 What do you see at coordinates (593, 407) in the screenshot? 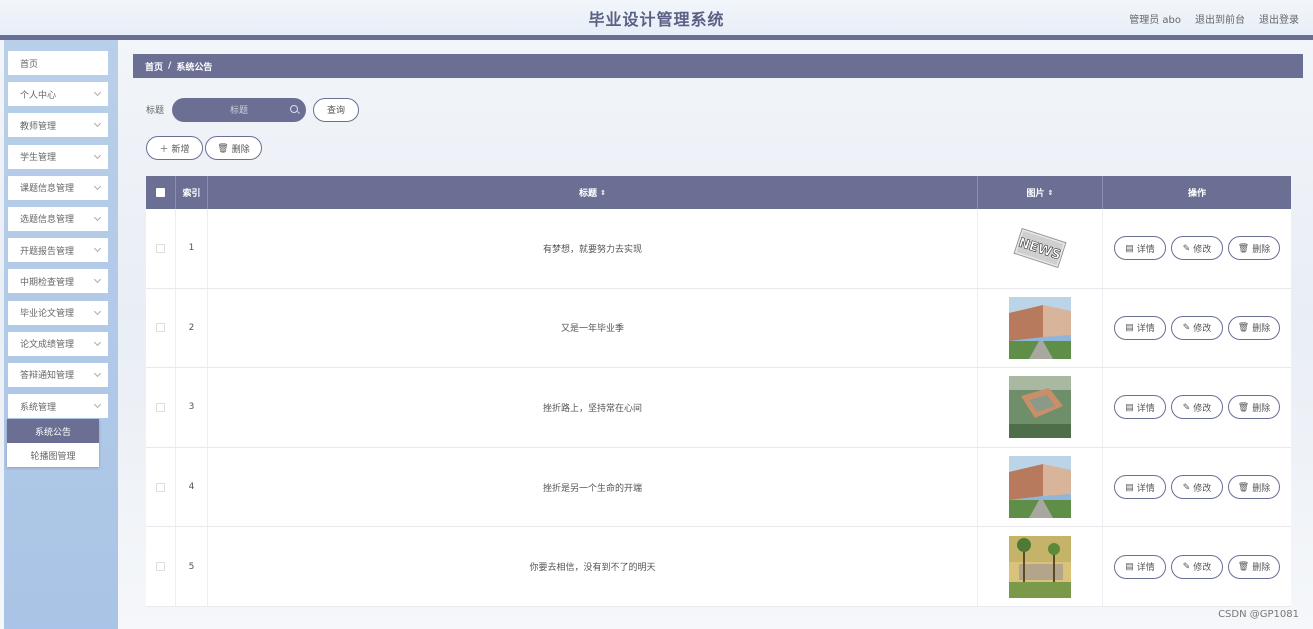
I see `row-title: 挫折路上，坚持常在心间` at bounding box center [593, 407].